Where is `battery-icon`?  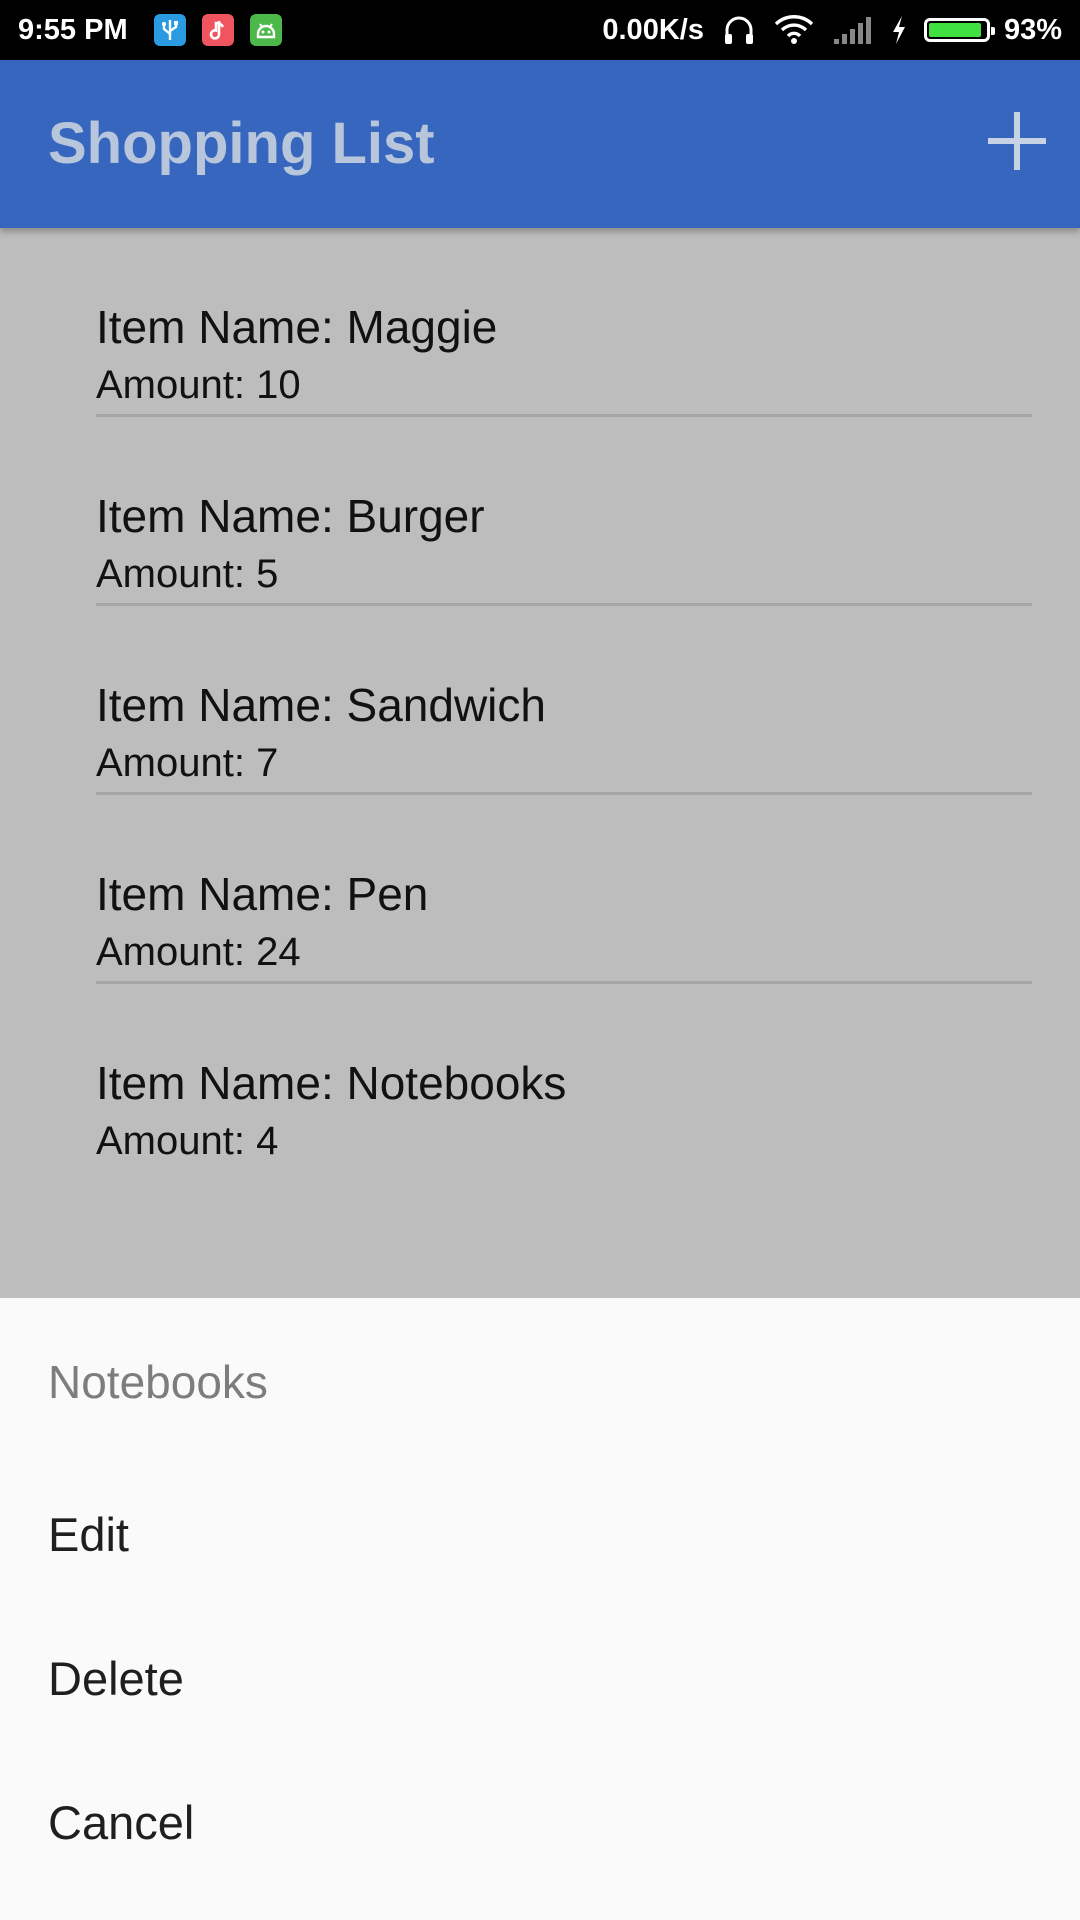 battery-icon is located at coordinates (959, 30).